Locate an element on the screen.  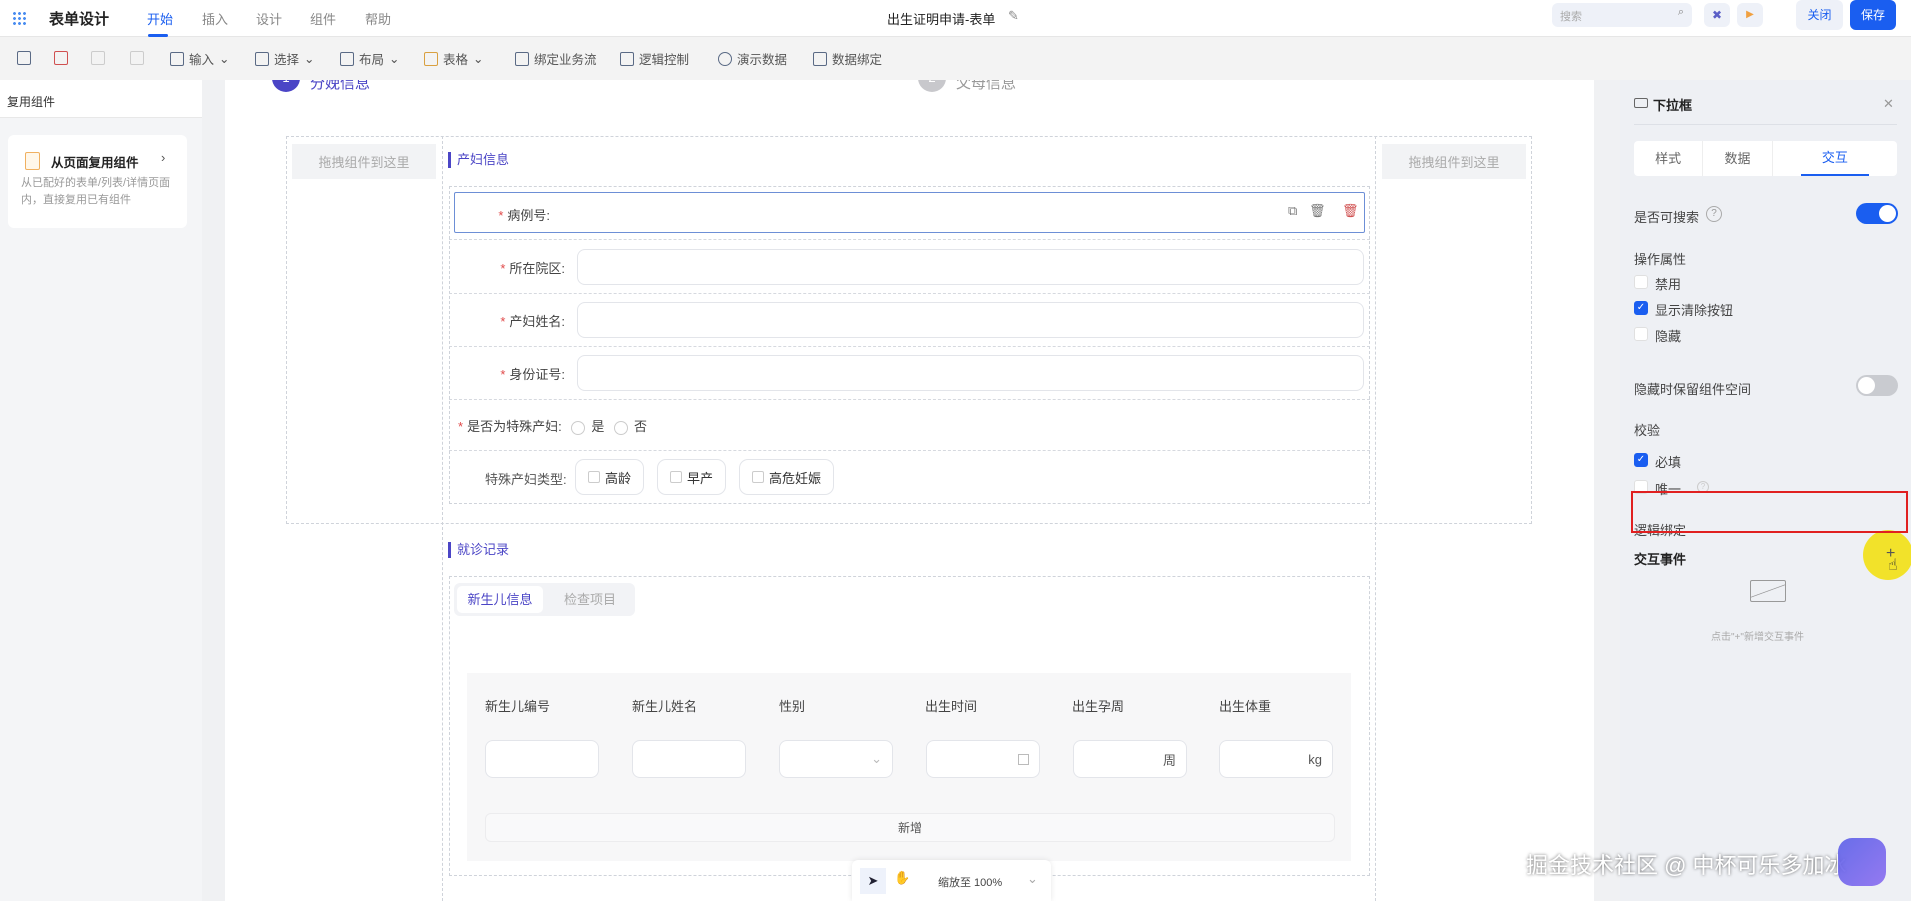
radio-yes is located at coordinates (578, 427).